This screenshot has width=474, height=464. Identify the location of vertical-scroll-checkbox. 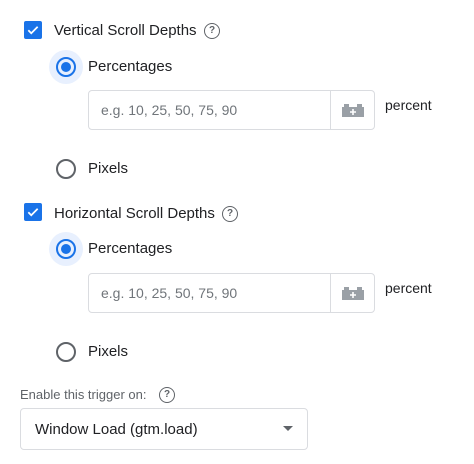
(33, 30).